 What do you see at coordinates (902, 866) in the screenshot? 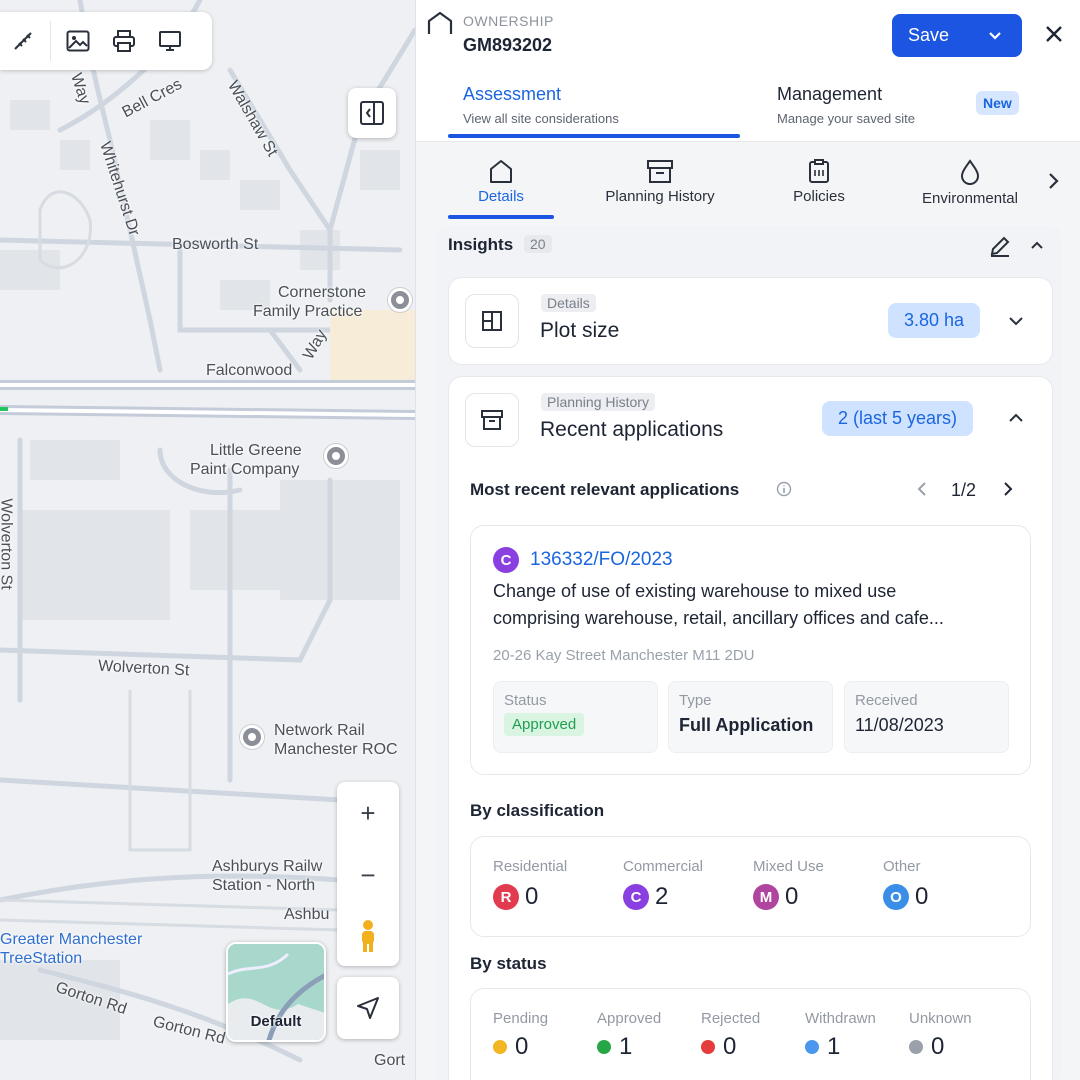
I see `classification-label: Other` at bounding box center [902, 866].